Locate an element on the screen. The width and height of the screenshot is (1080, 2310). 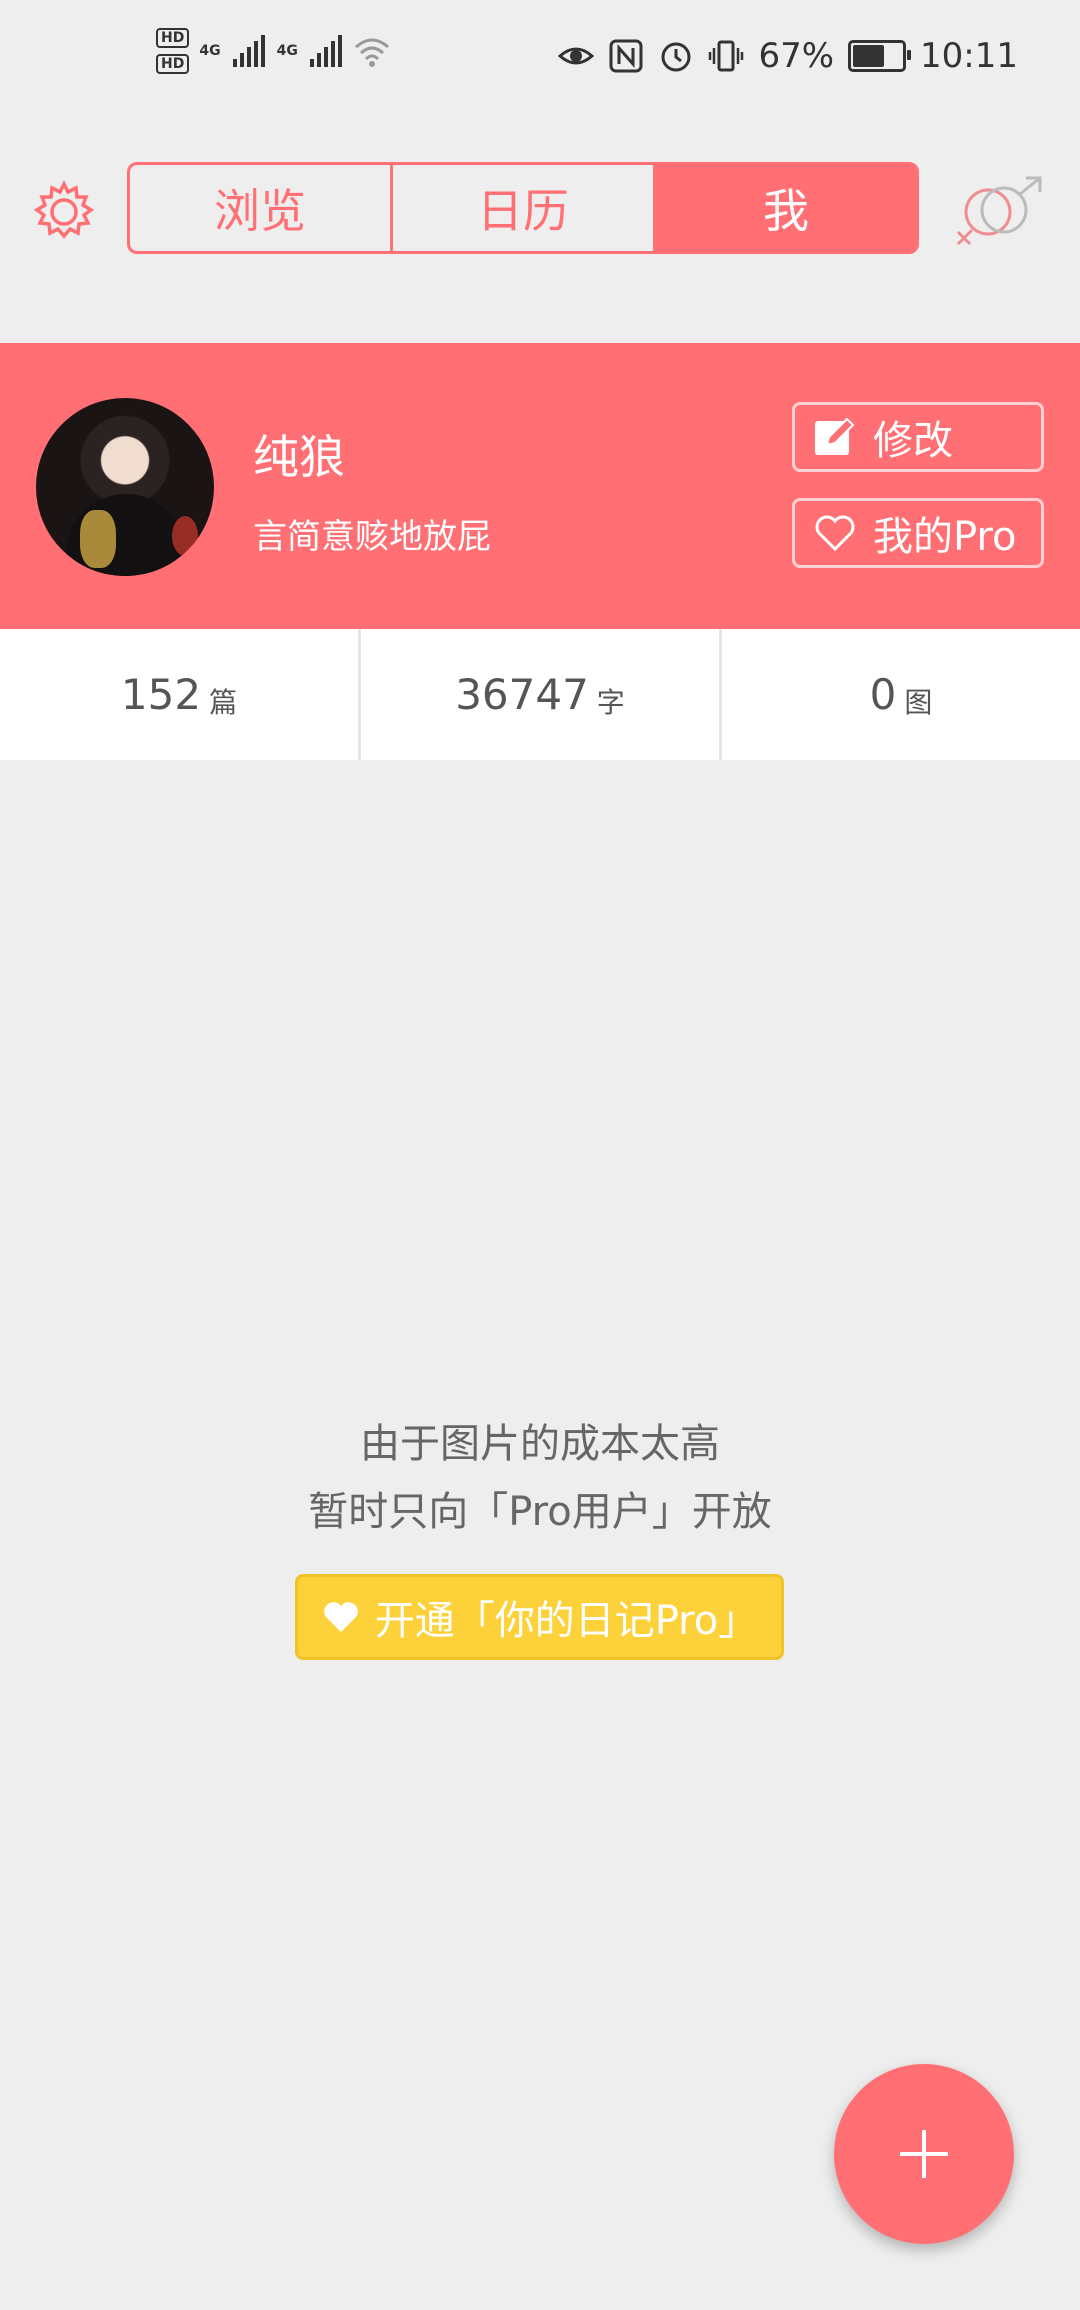
edit-icon is located at coordinates (835, 436).